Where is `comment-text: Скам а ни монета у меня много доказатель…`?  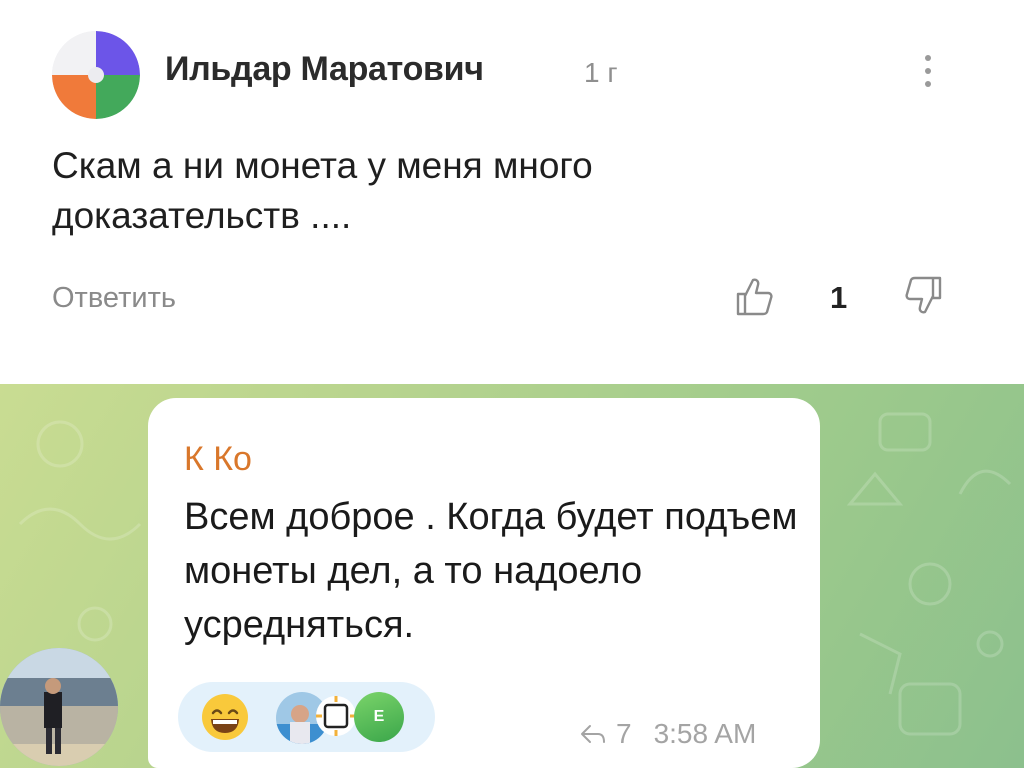
comment-text: Скам а ни монета у меня много доказатель… is located at coordinates (322, 190).